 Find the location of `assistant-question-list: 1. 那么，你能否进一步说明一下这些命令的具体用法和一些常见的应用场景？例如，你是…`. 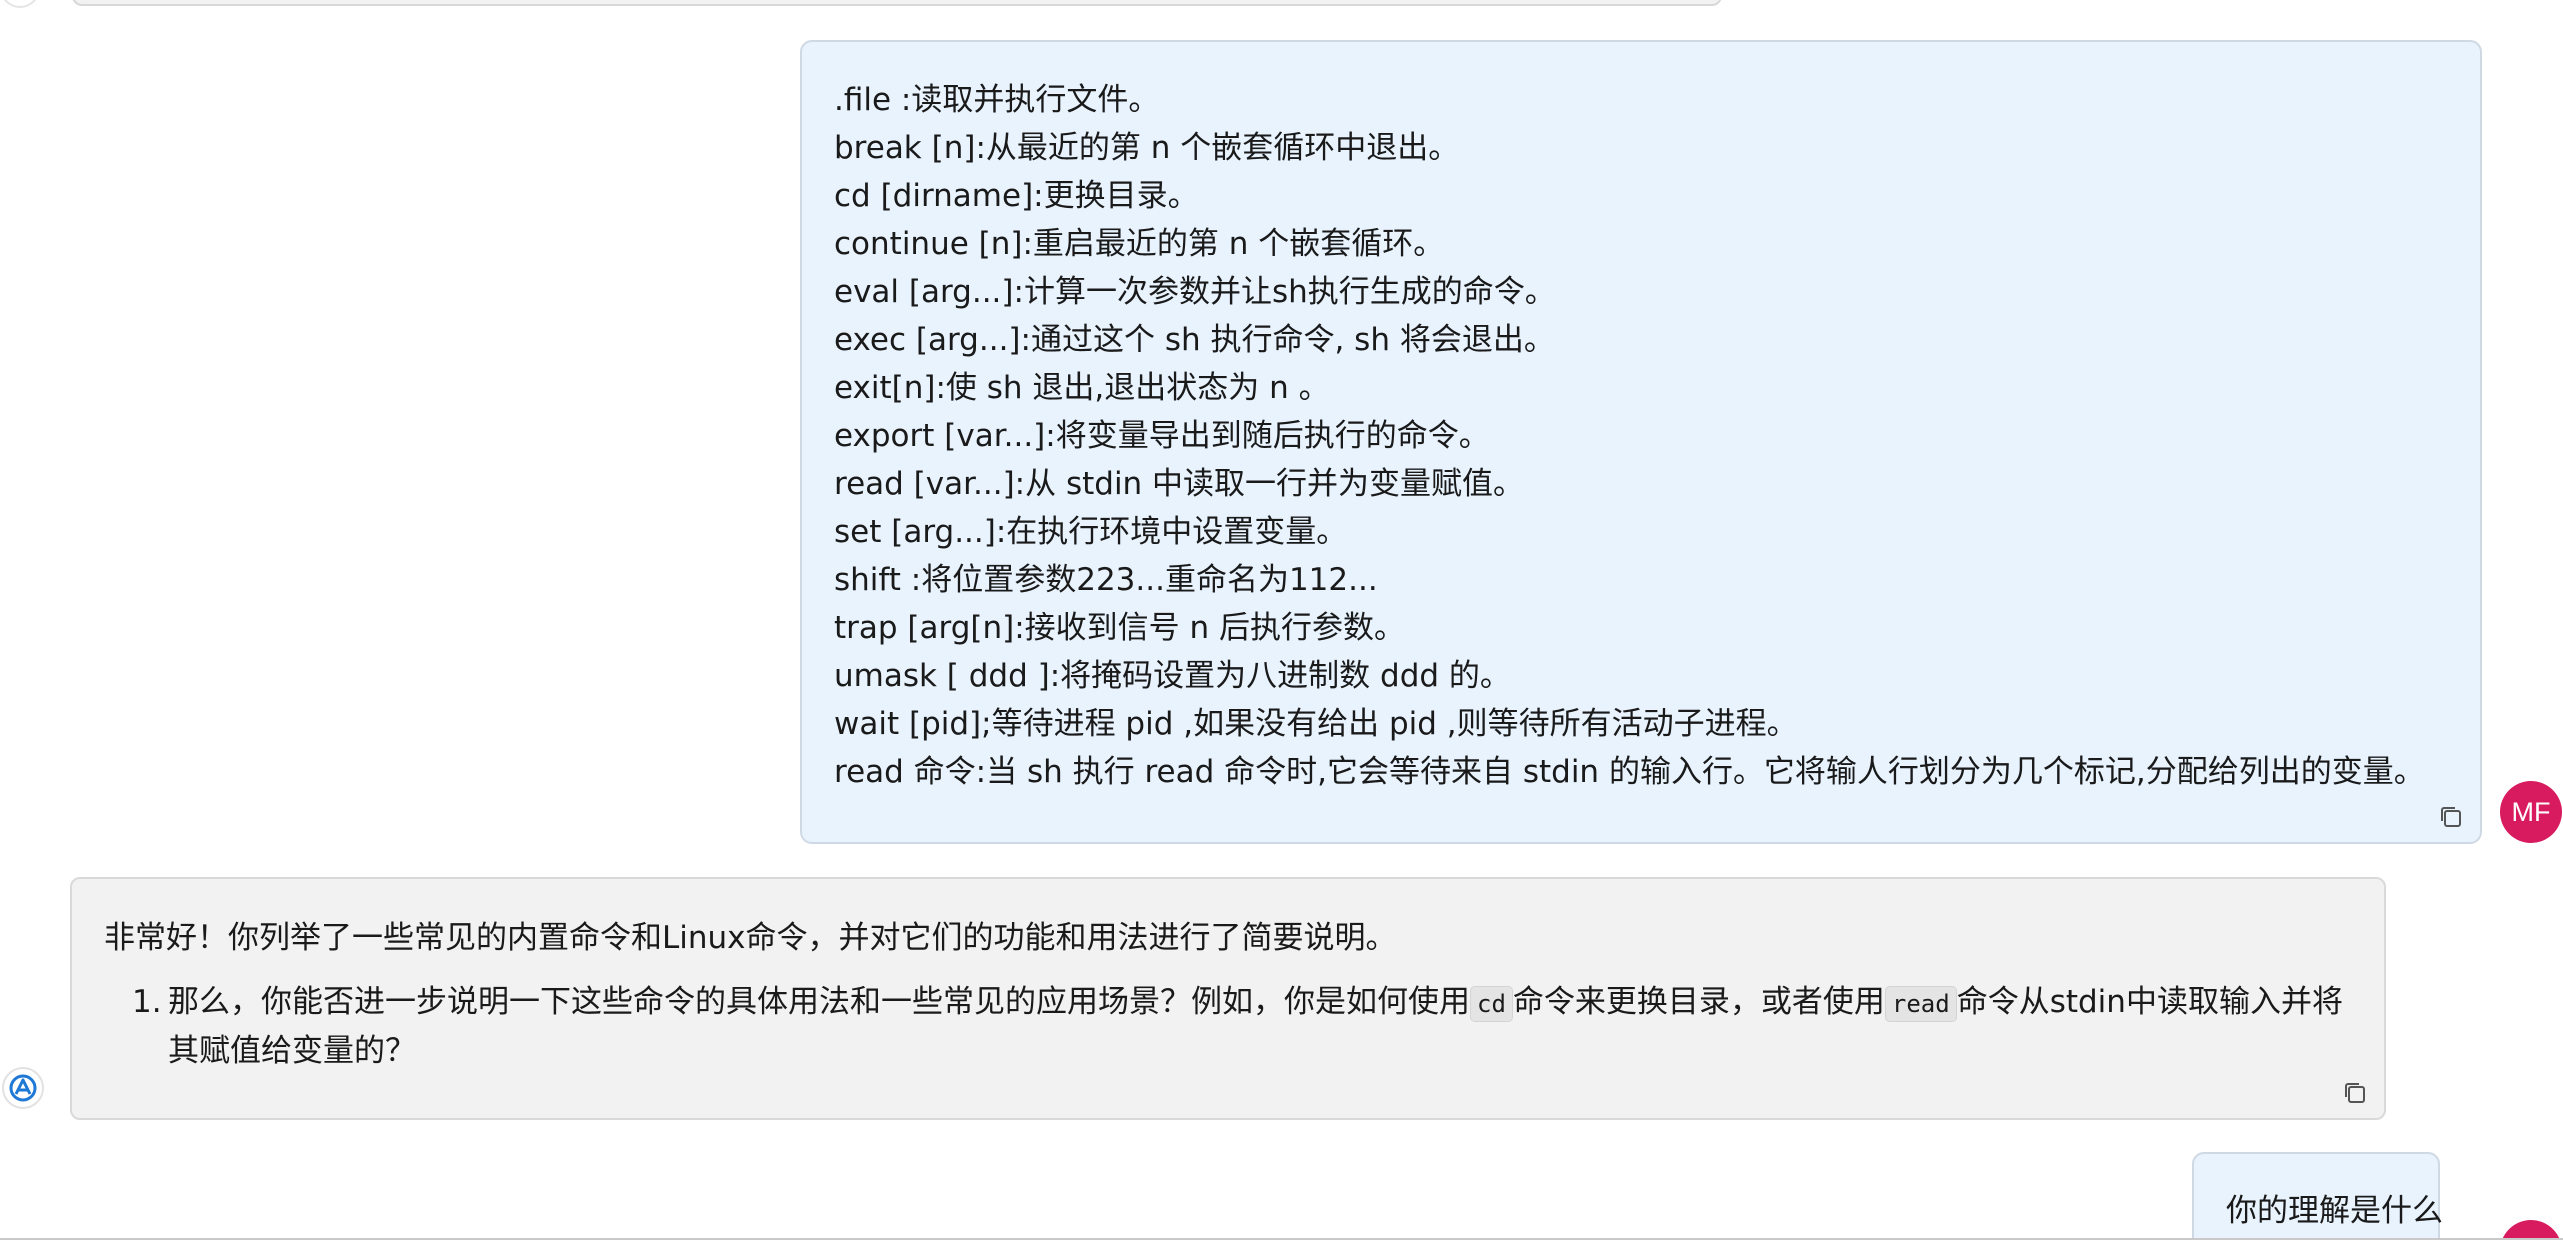

assistant-question-list: 1. 那么，你能否进一步说明一下这些命令的具体用法和一些常见的应用场景？例如，你是… is located at coordinates (1228, 1027).